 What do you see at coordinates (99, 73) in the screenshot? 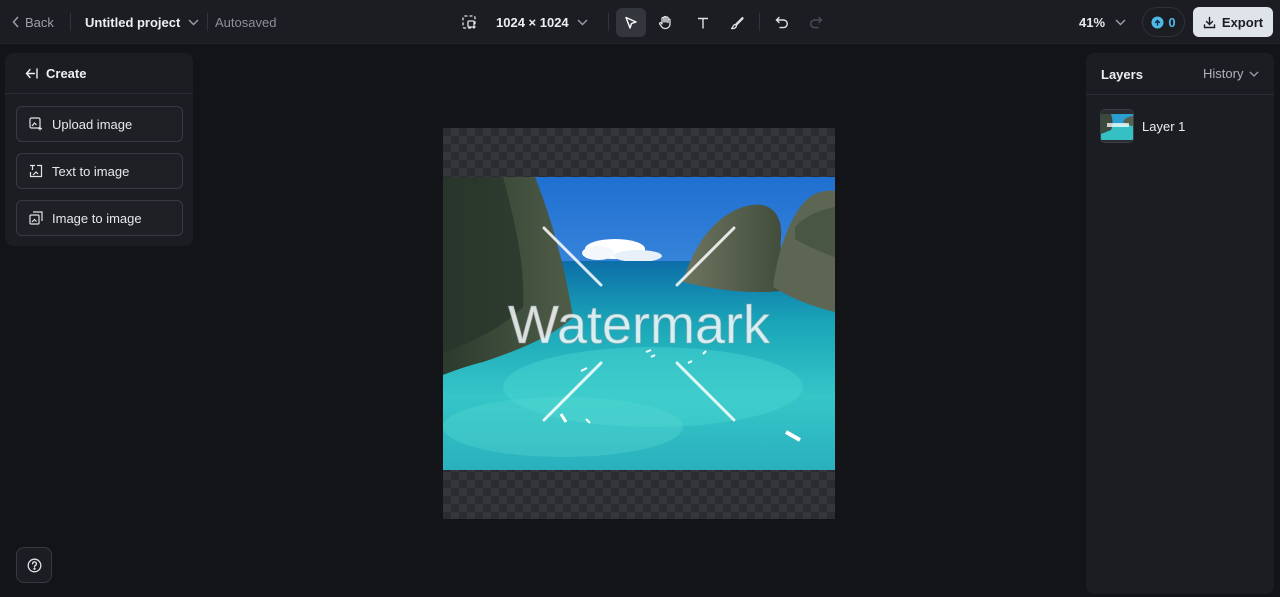
I see `create-panel-header: Create` at bounding box center [99, 73].